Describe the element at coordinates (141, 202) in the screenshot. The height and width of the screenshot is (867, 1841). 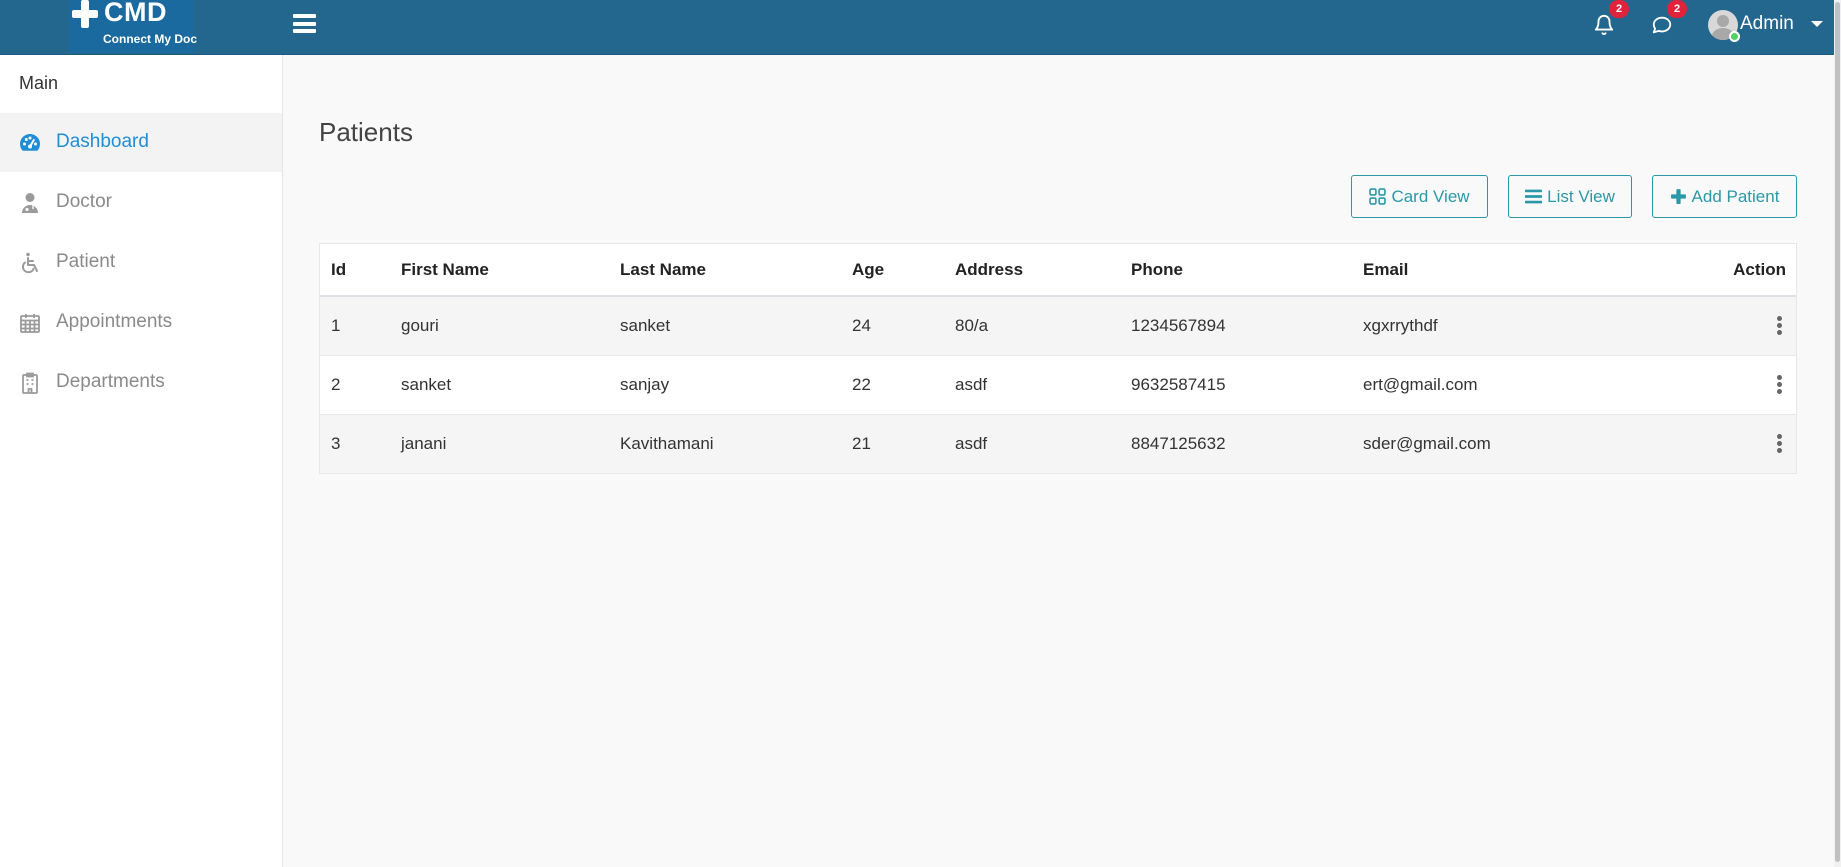
I see `sidebar-item-doctor: Doctor` at that location.